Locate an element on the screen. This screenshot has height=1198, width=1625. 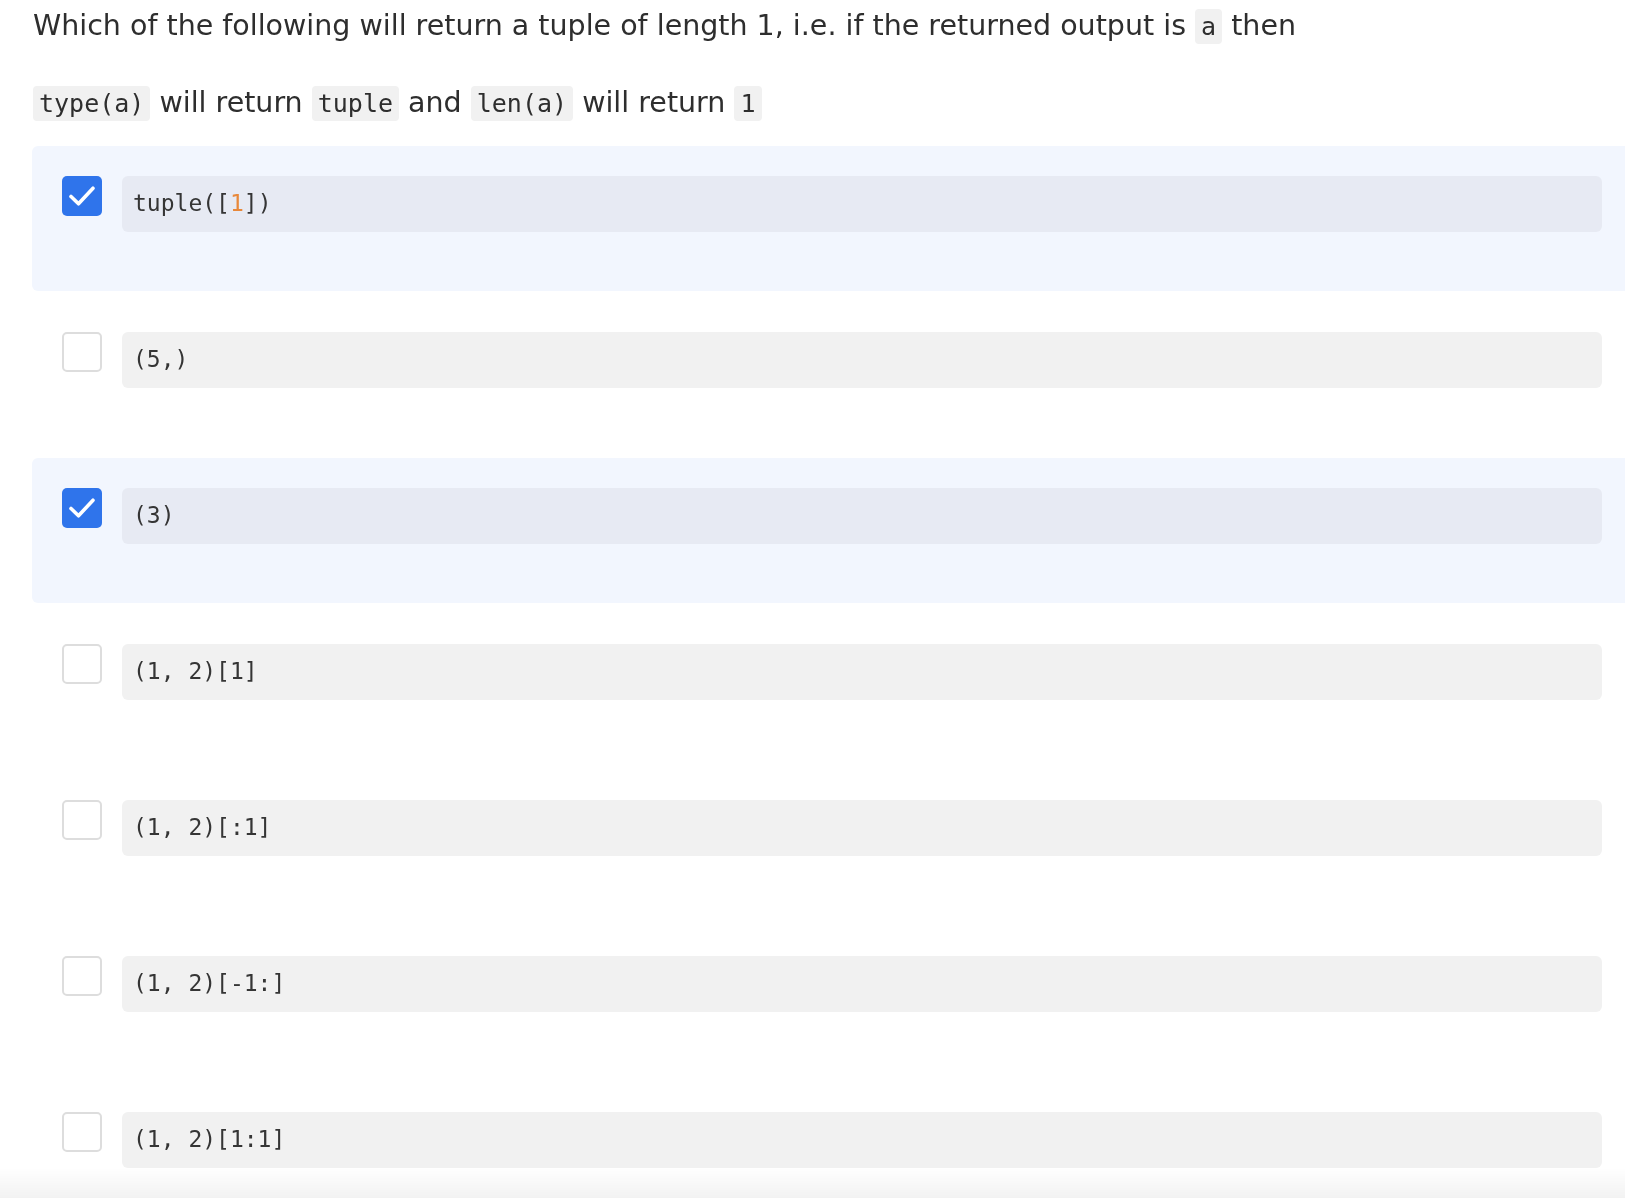
code-snippet: tuple([1]) is located at coordinates (862, 204).